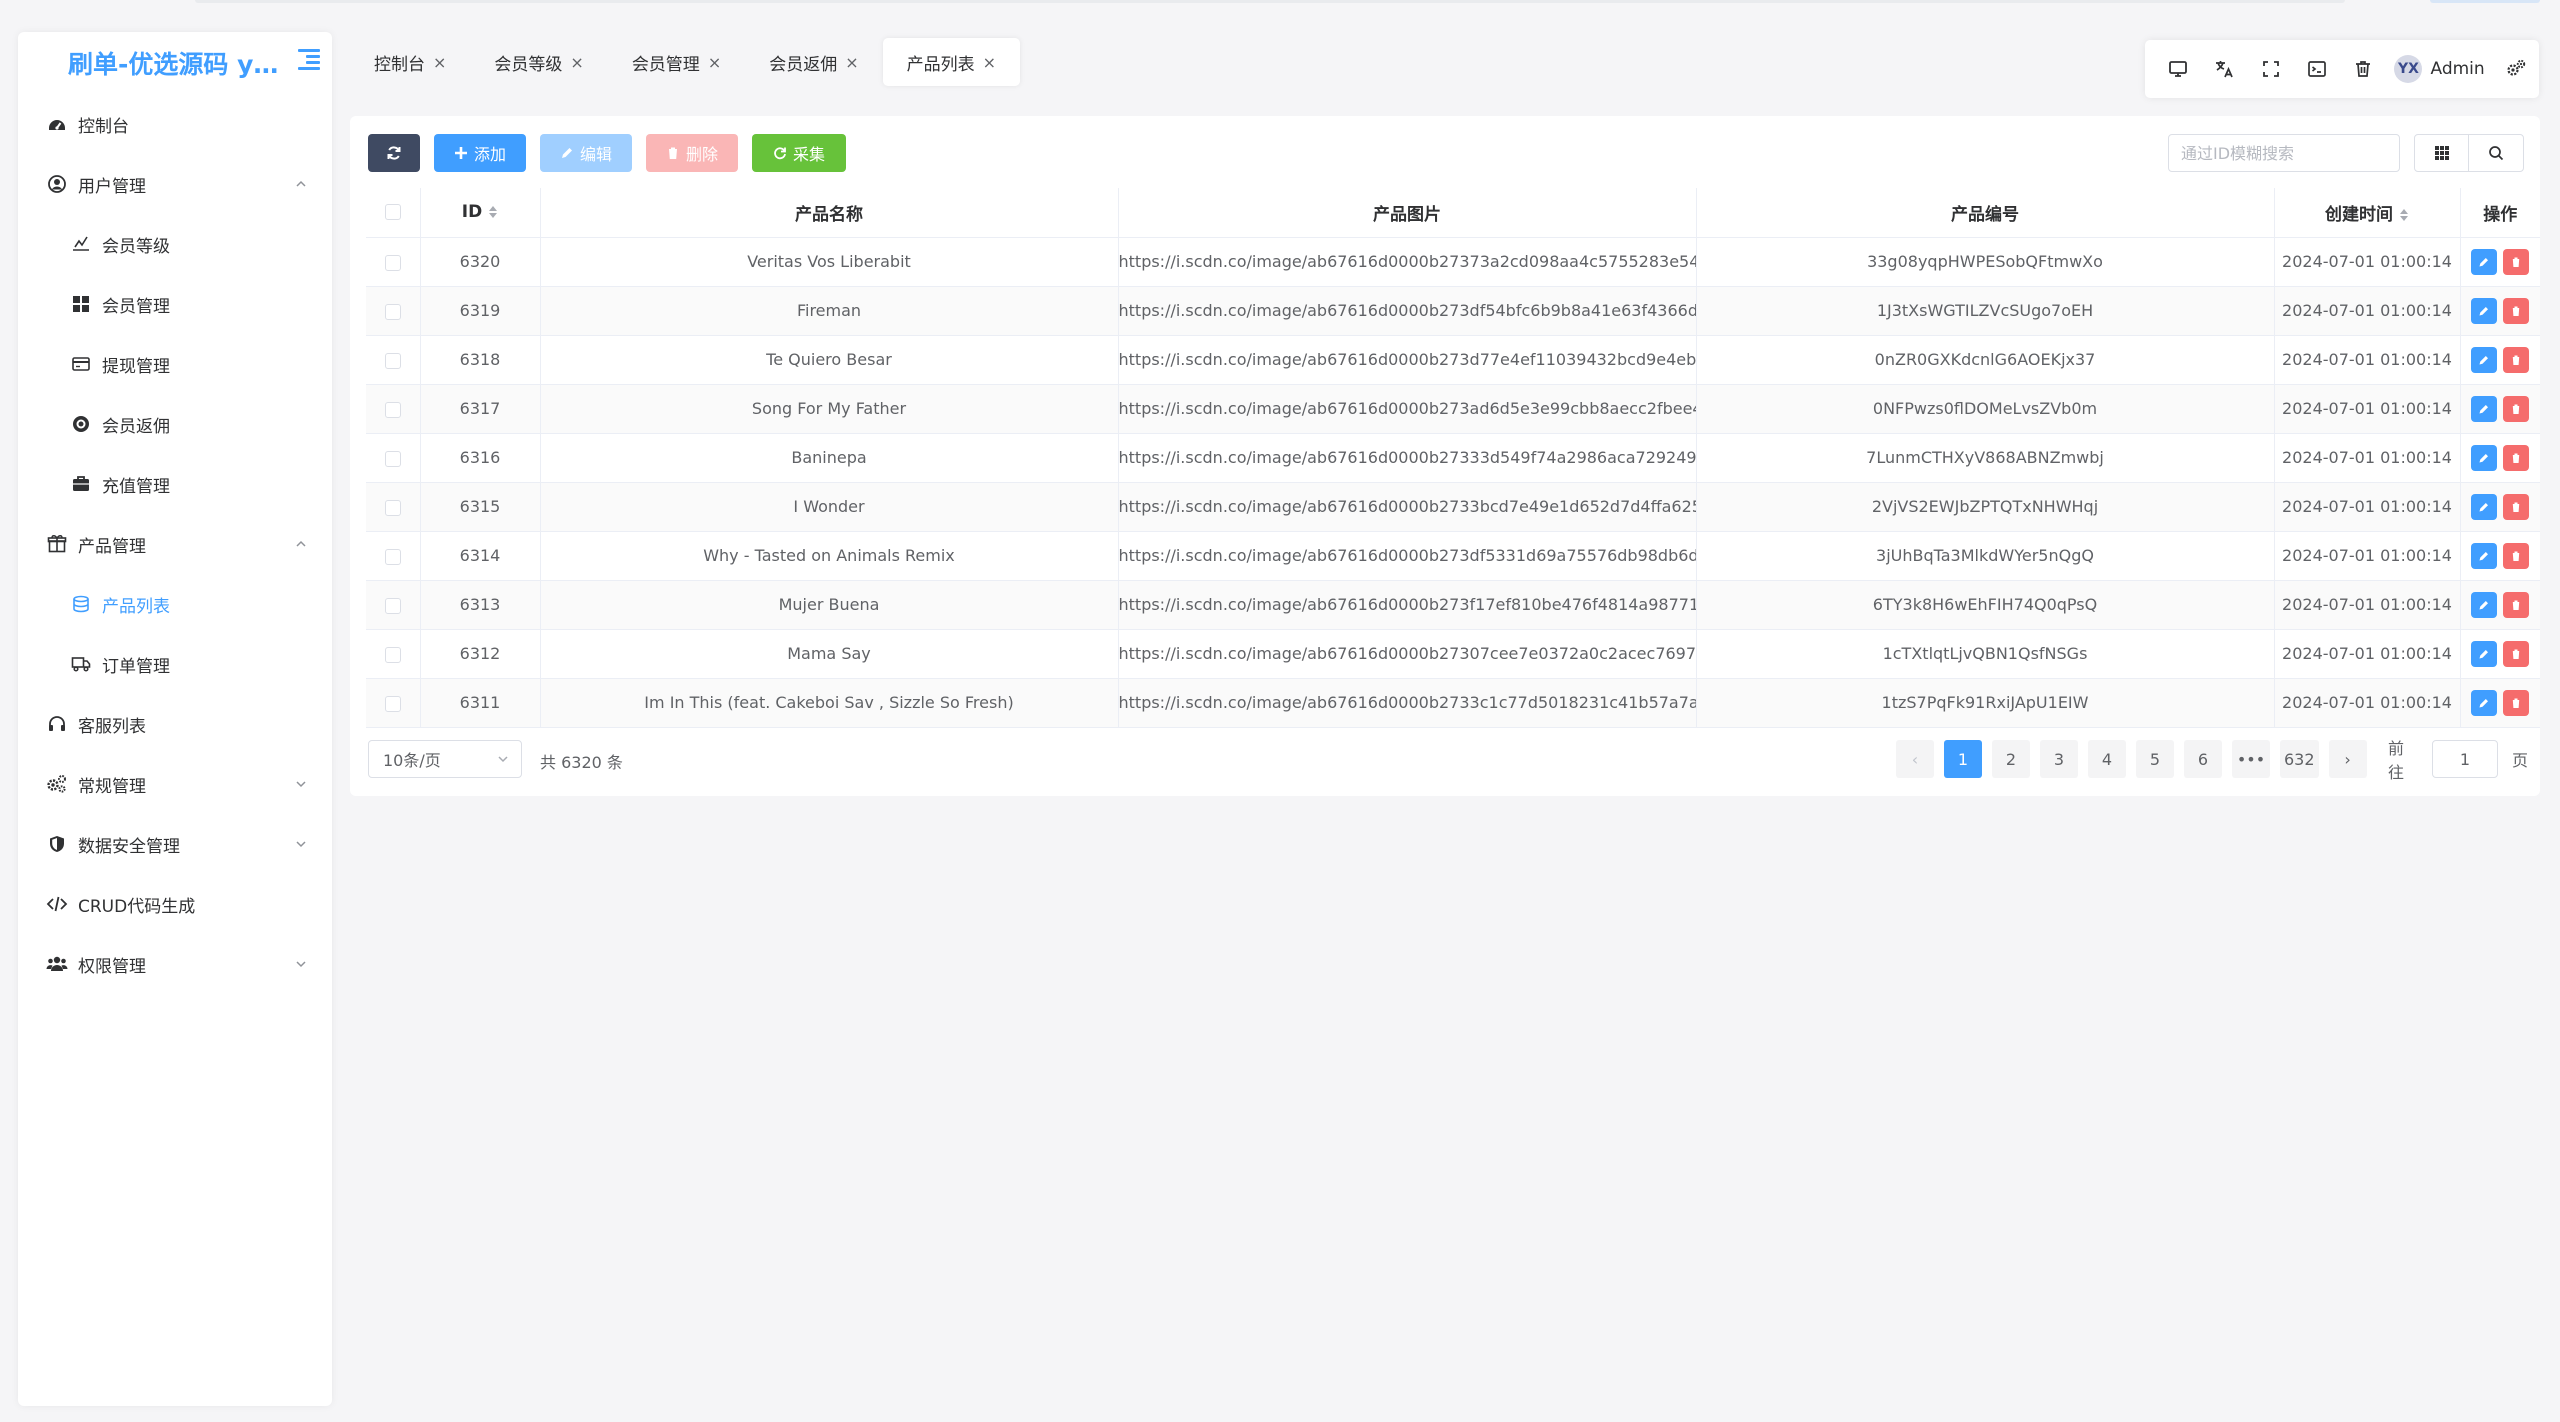 This screenshot has width=2560, height=1422. I want to click on menu-collapse-icon, so click(310, 59).